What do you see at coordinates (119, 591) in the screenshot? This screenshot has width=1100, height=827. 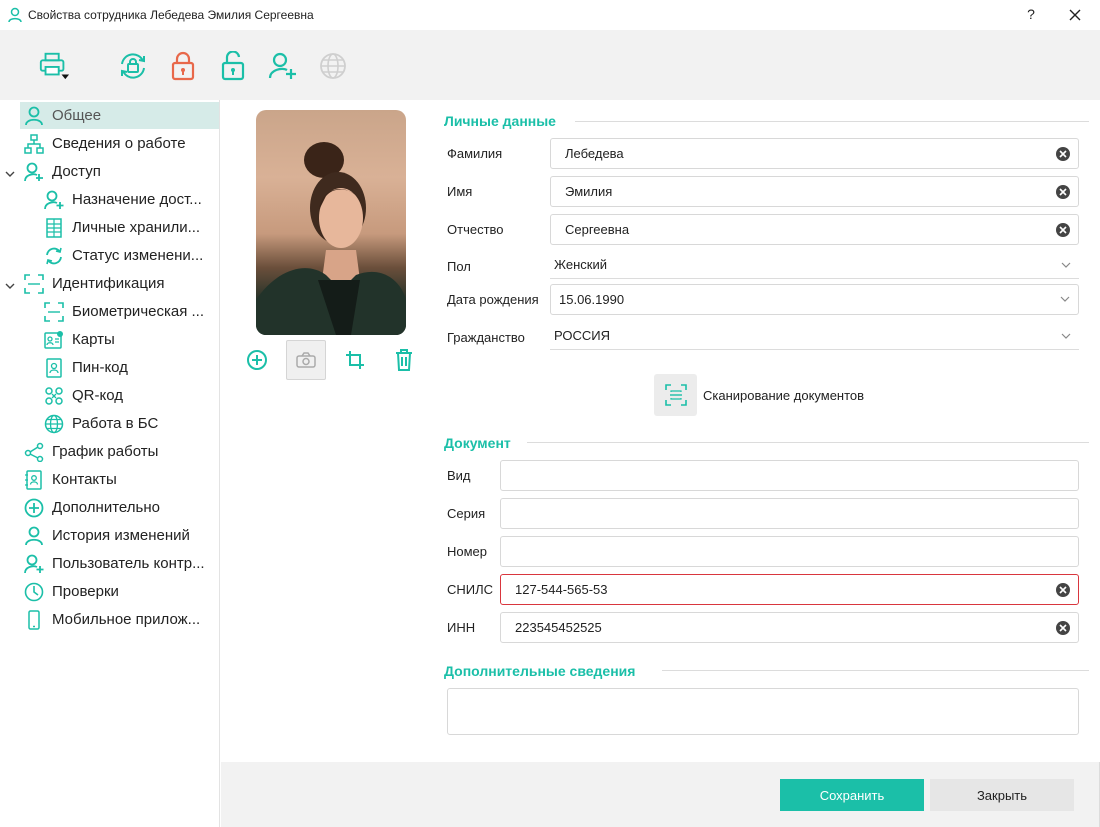 I see `sidebar-item: Проверки` at bounding box center [119, 591].